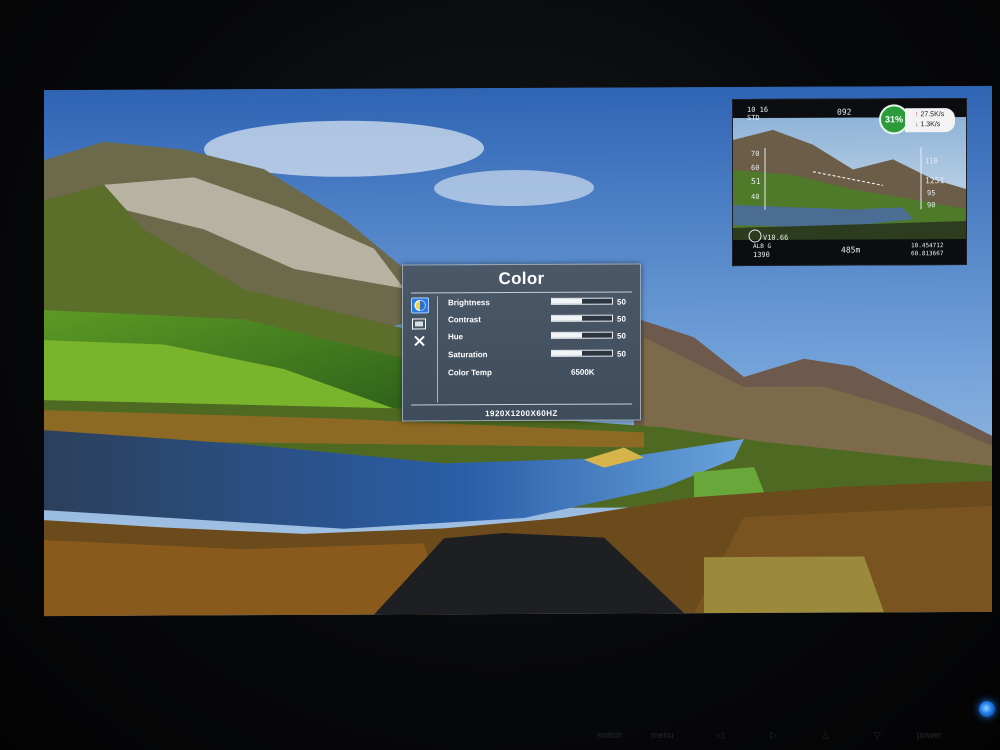 The height and width of the screenshot is (750, 1000). Describe the element at coordinates (844, 112) in the screenshot. I see `pip-heading: 092` at that location.